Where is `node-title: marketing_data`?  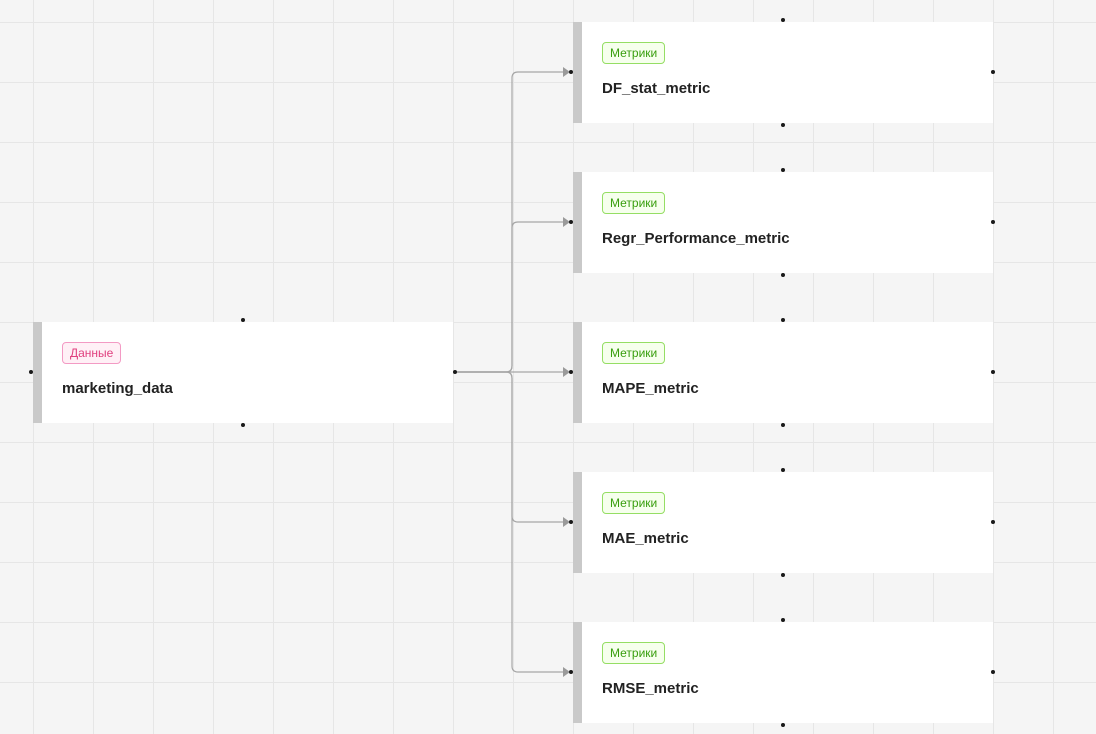 node-title: marketing_data is located at coordinates (117, 388).